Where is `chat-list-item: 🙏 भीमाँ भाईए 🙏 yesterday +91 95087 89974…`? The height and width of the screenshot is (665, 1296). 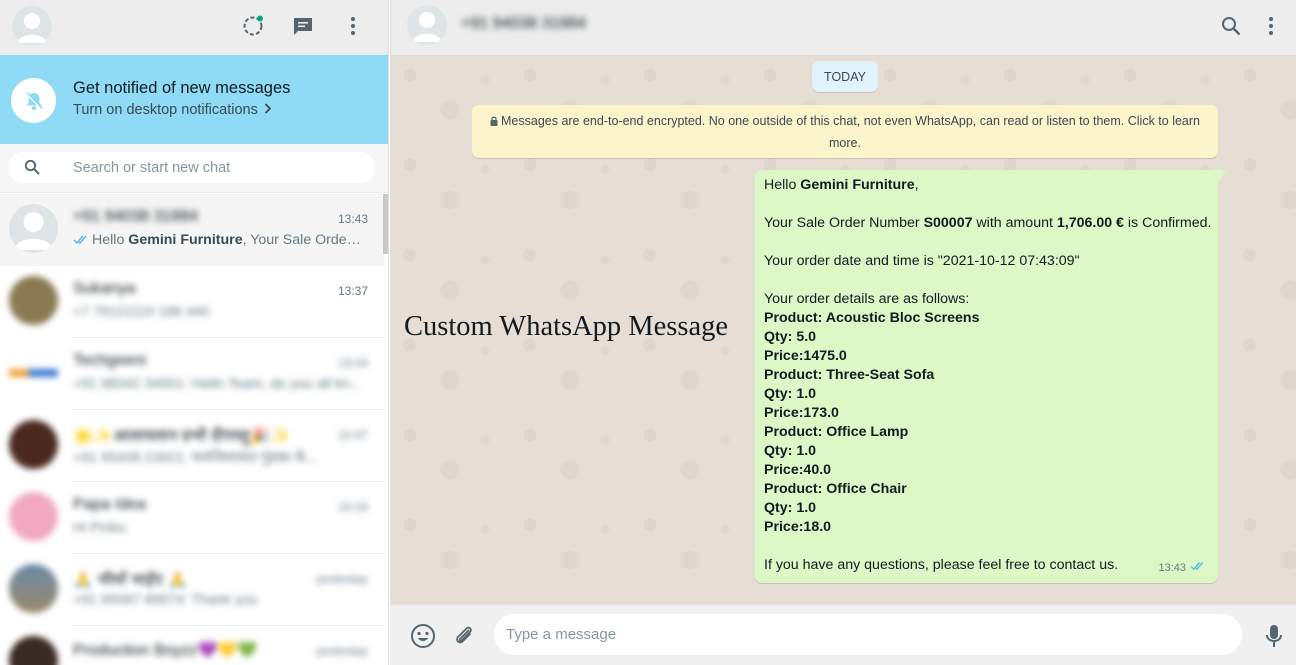
chat-list-item: 🙏 भीमाँ भाईए 🙏 yesterday +91 95087 89974… is located at coordinates (192, 590).